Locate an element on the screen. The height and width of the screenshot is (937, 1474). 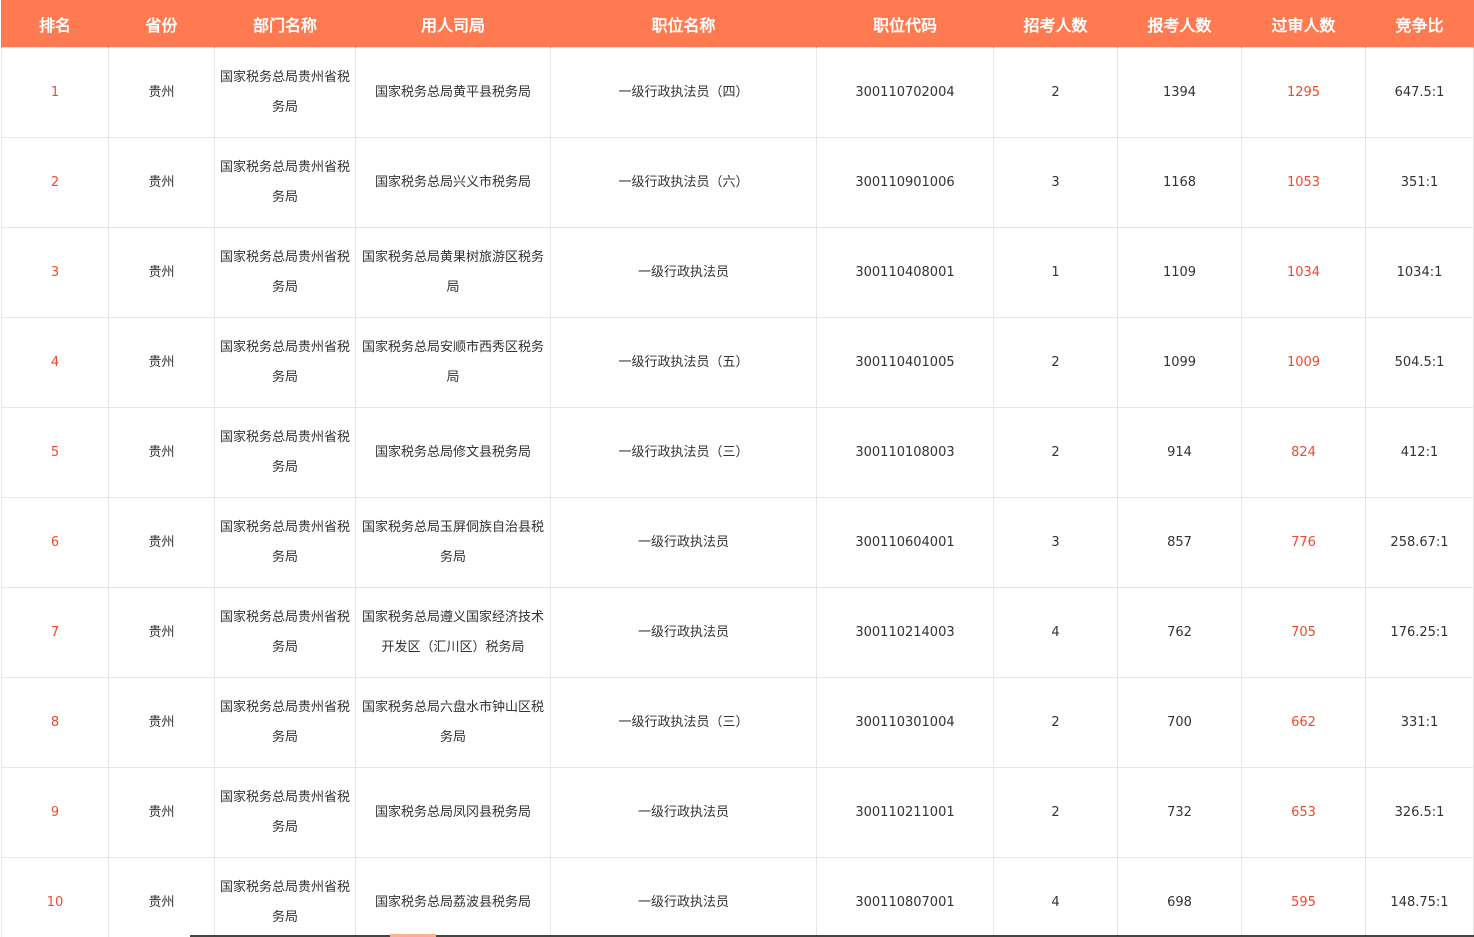
approved-cell: 595 is located at coordinates (1303, 897).